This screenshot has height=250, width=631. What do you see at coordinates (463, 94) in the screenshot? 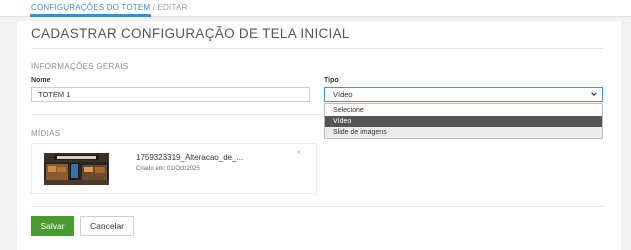
I see `type-select: Vídeo` at bounding box center [463, 94].